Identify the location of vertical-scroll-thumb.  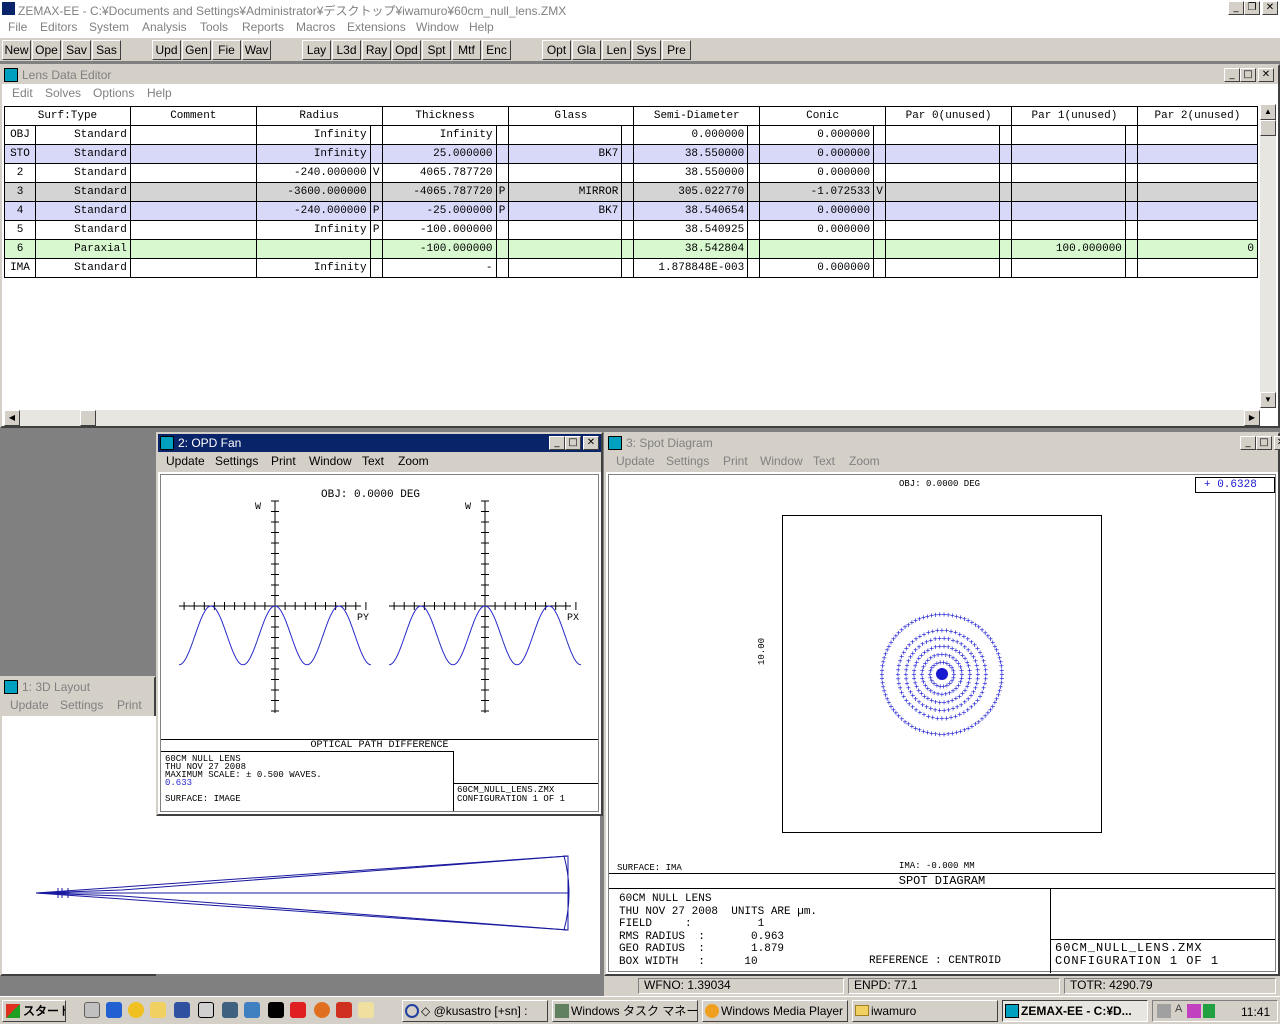
(1268, 128).